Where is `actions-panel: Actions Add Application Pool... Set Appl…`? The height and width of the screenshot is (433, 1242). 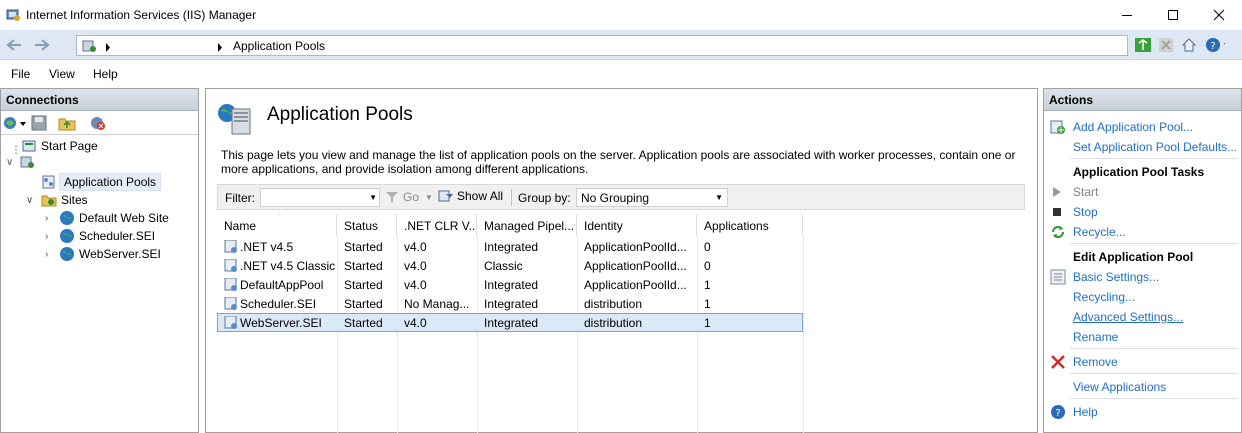 actions-panel: Actions Add Application Pool... Set Appl… is located at coordinates (1142, 260).